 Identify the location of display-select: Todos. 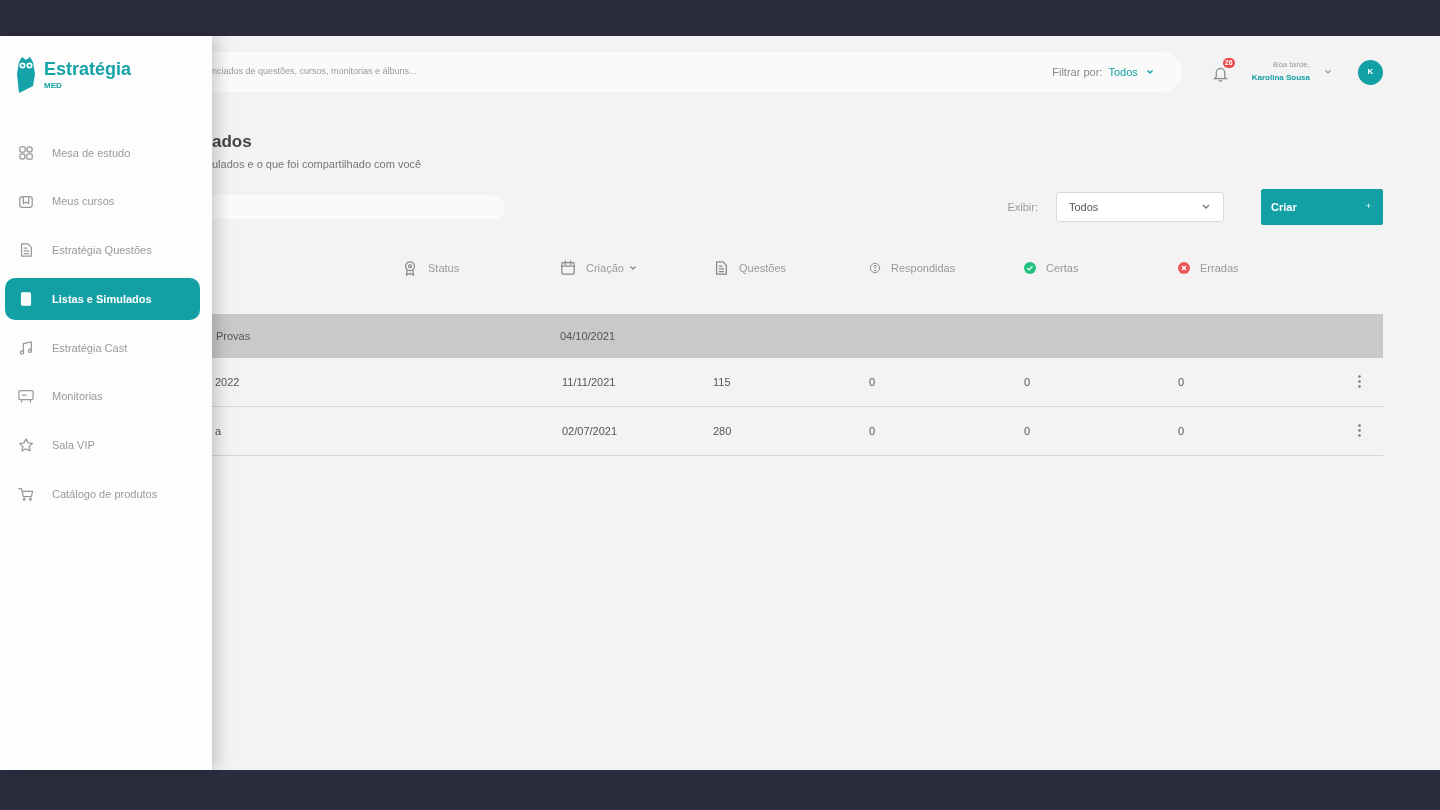
(1140, 206).